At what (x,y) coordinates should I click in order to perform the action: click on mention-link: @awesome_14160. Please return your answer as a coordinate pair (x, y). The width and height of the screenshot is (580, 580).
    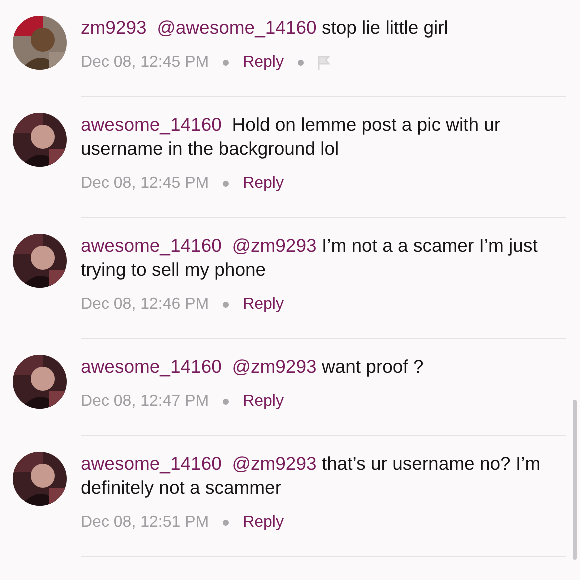
    Looking at the image, I should click on (237, 27).